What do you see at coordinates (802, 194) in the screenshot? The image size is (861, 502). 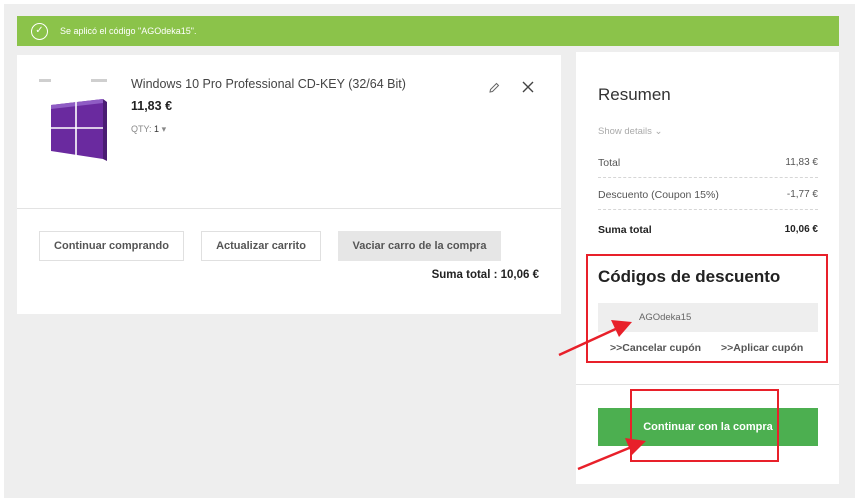 I see `summary-row-value: -1,77 €` at bounding box center [802, 194].